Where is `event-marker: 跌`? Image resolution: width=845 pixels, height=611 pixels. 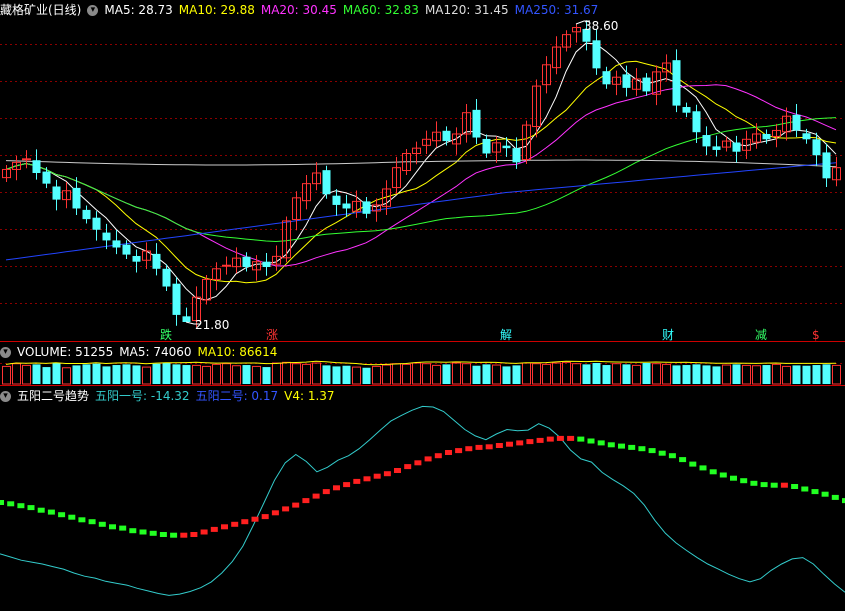 event-marker: 跌 is located at coordinates (166, 335).